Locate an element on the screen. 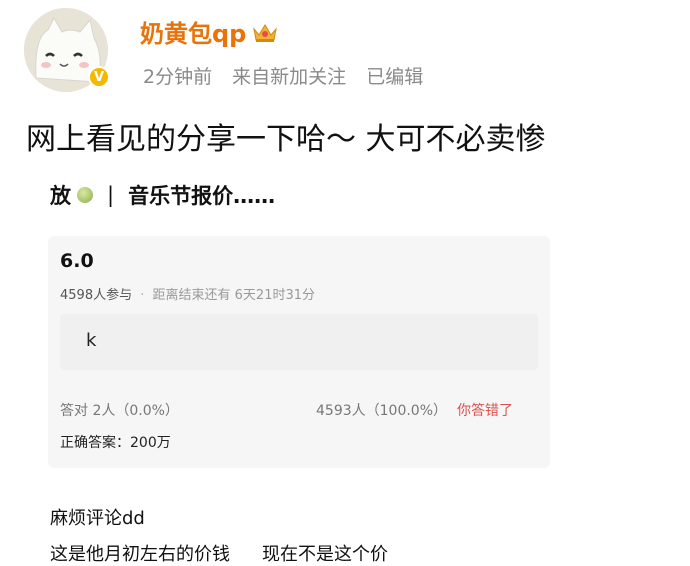  green-dot-icon is located at coordinates (85, 195).